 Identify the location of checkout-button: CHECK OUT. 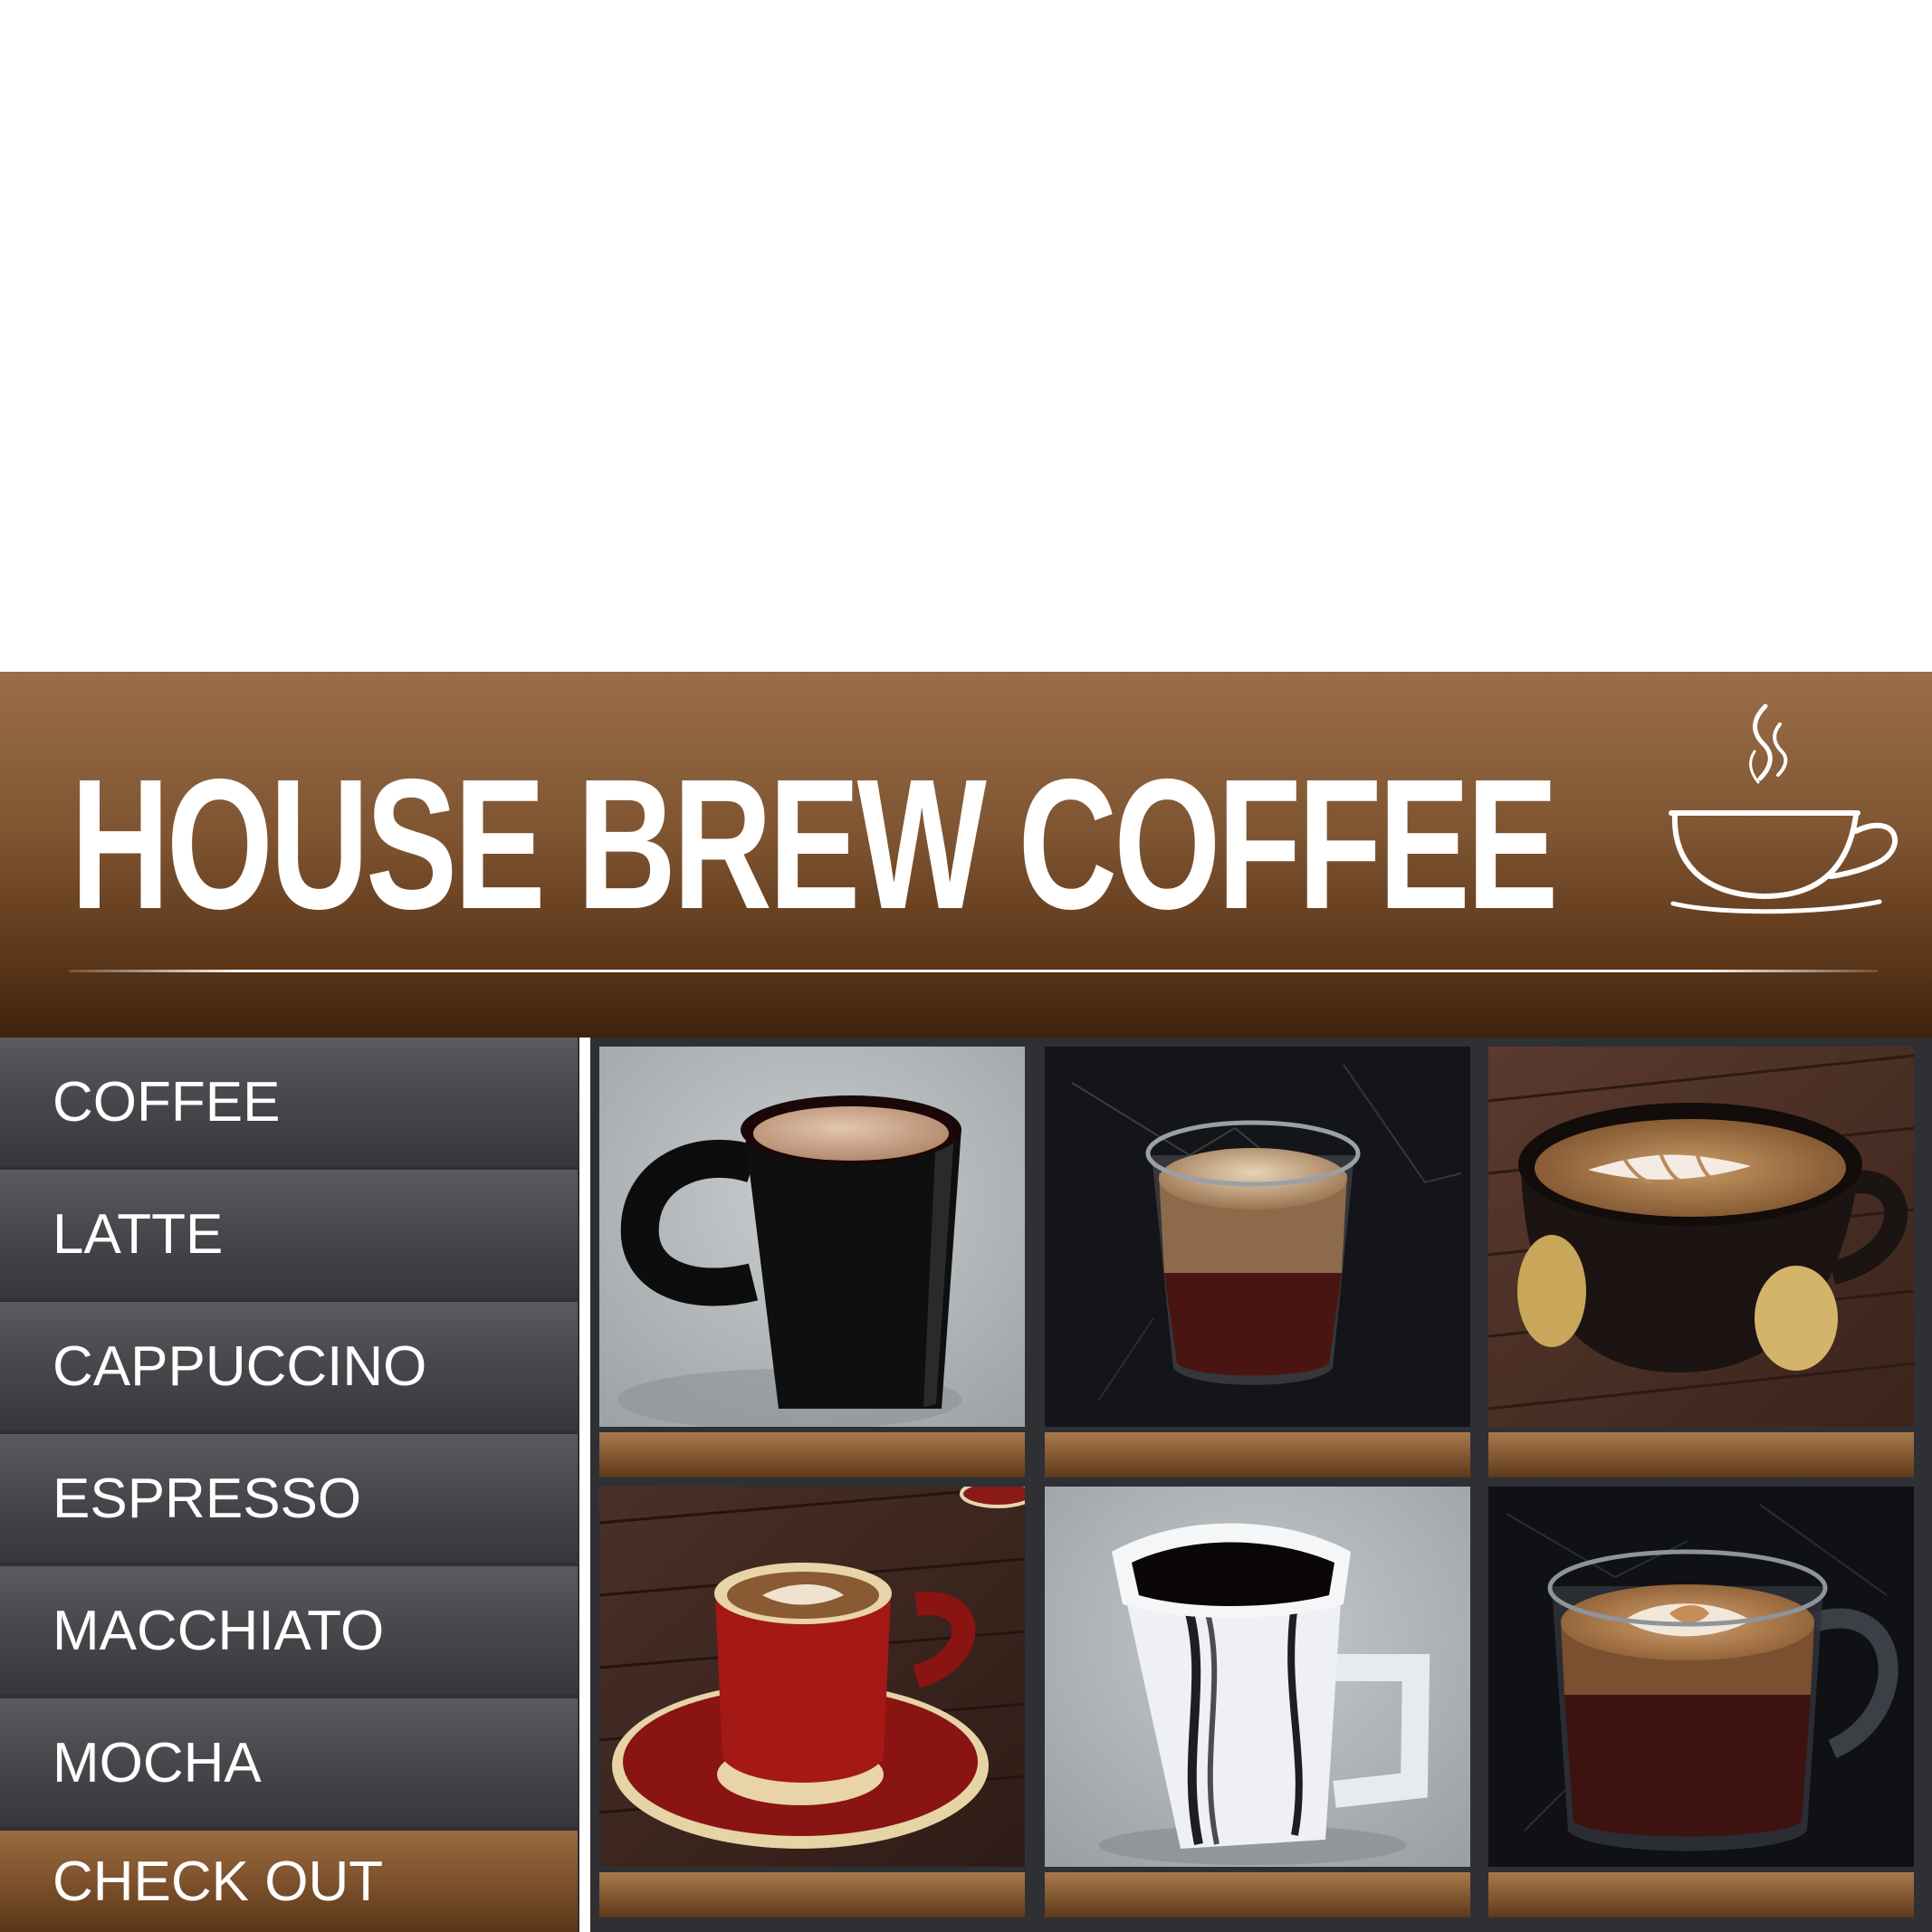
(289, 1881).